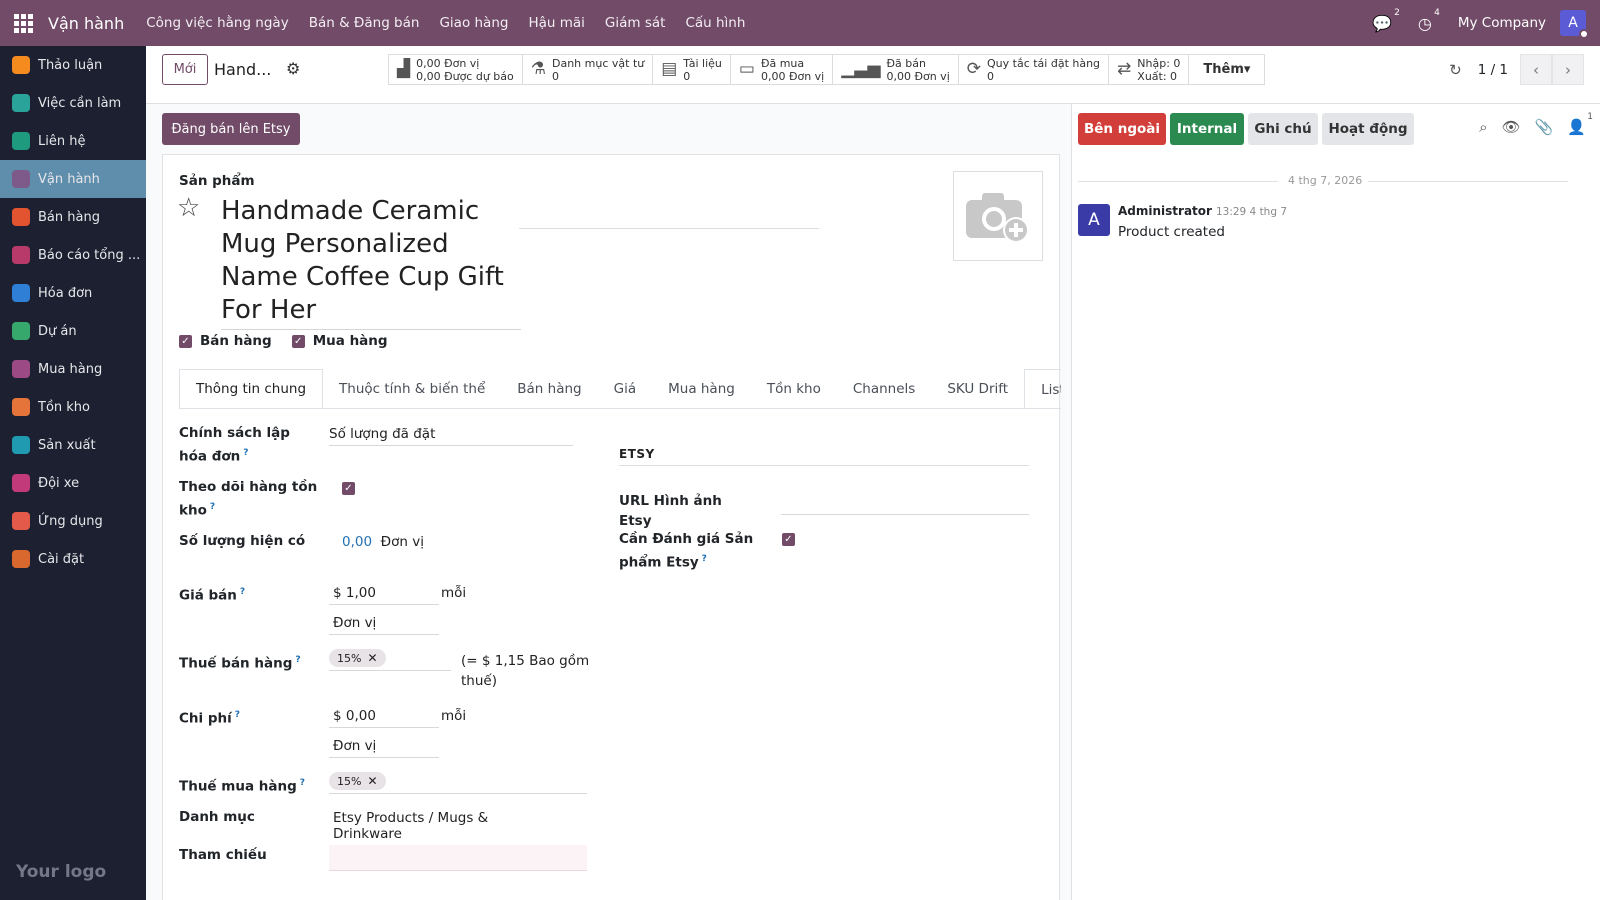  Describe the element at coordinates (251, 388) in the screenshot. I see `tab-general-info: Thông tin chung` at that location.